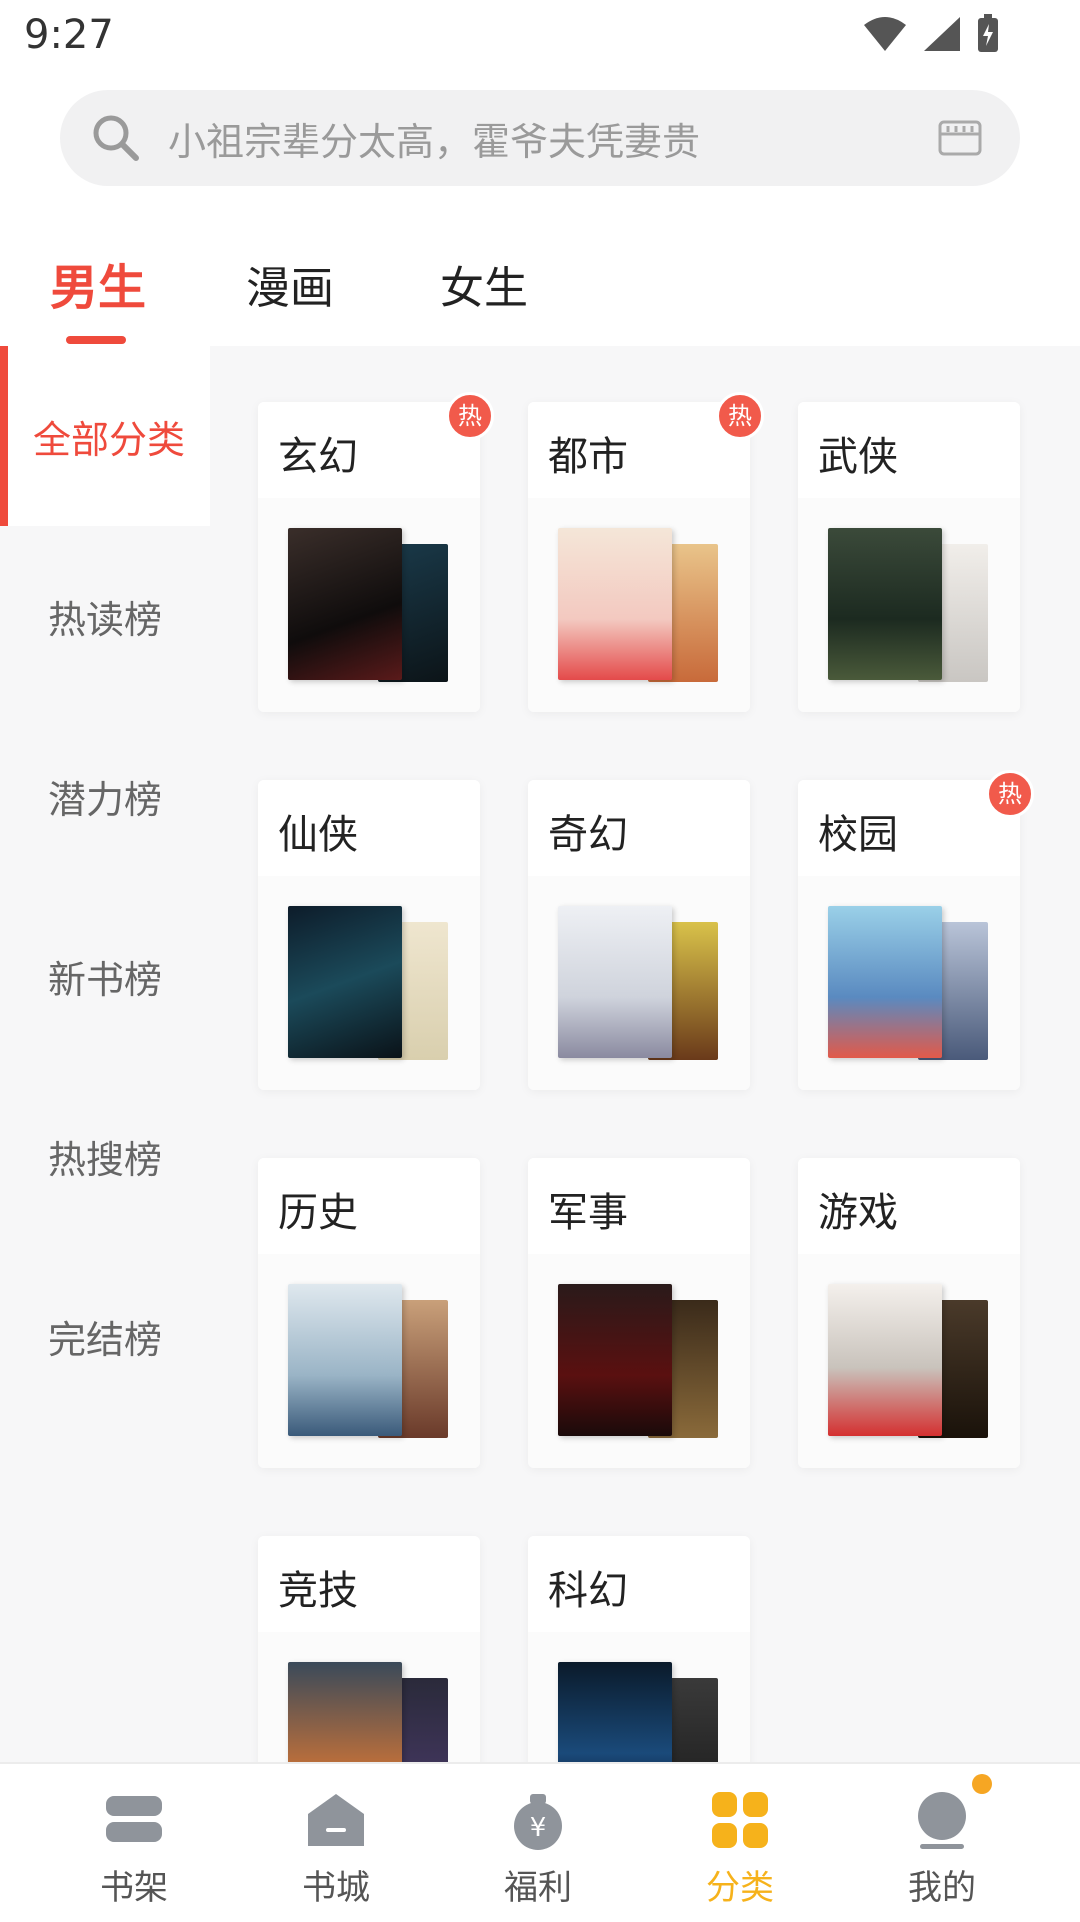  I want to click on nav-label: 书城, so click(336, 1888).